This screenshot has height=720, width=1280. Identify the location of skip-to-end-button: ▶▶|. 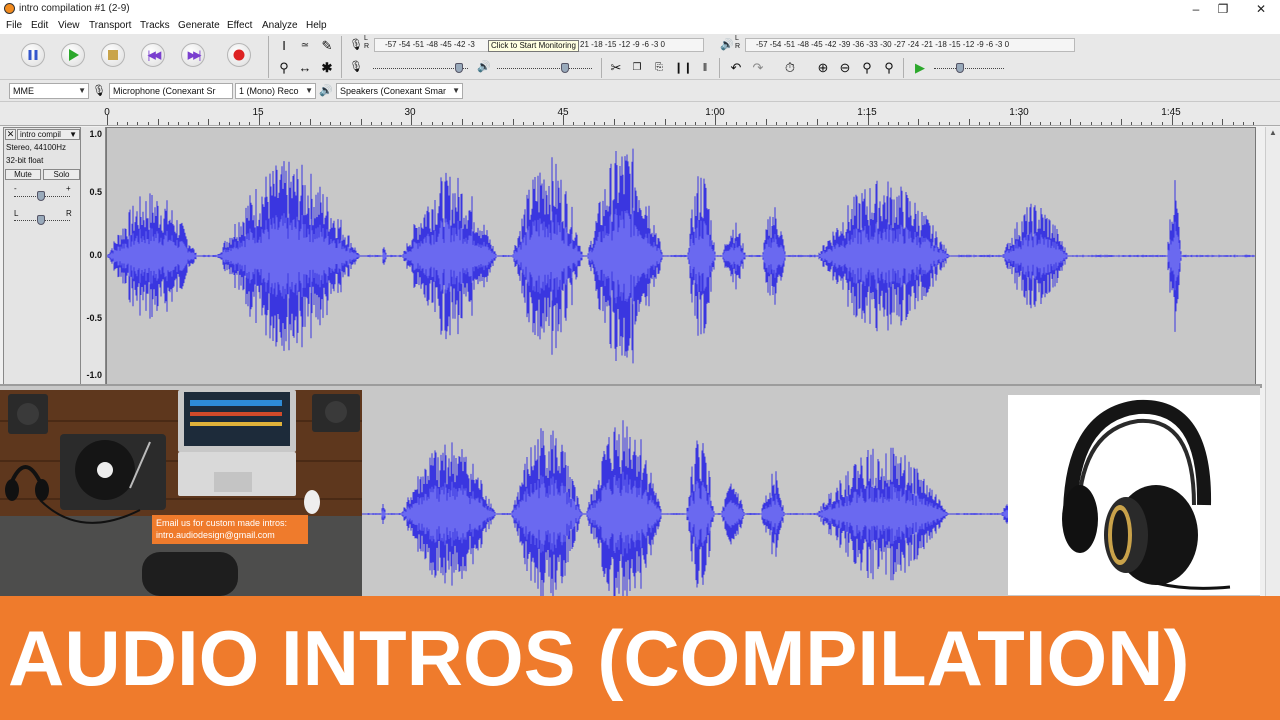
(193, 55).